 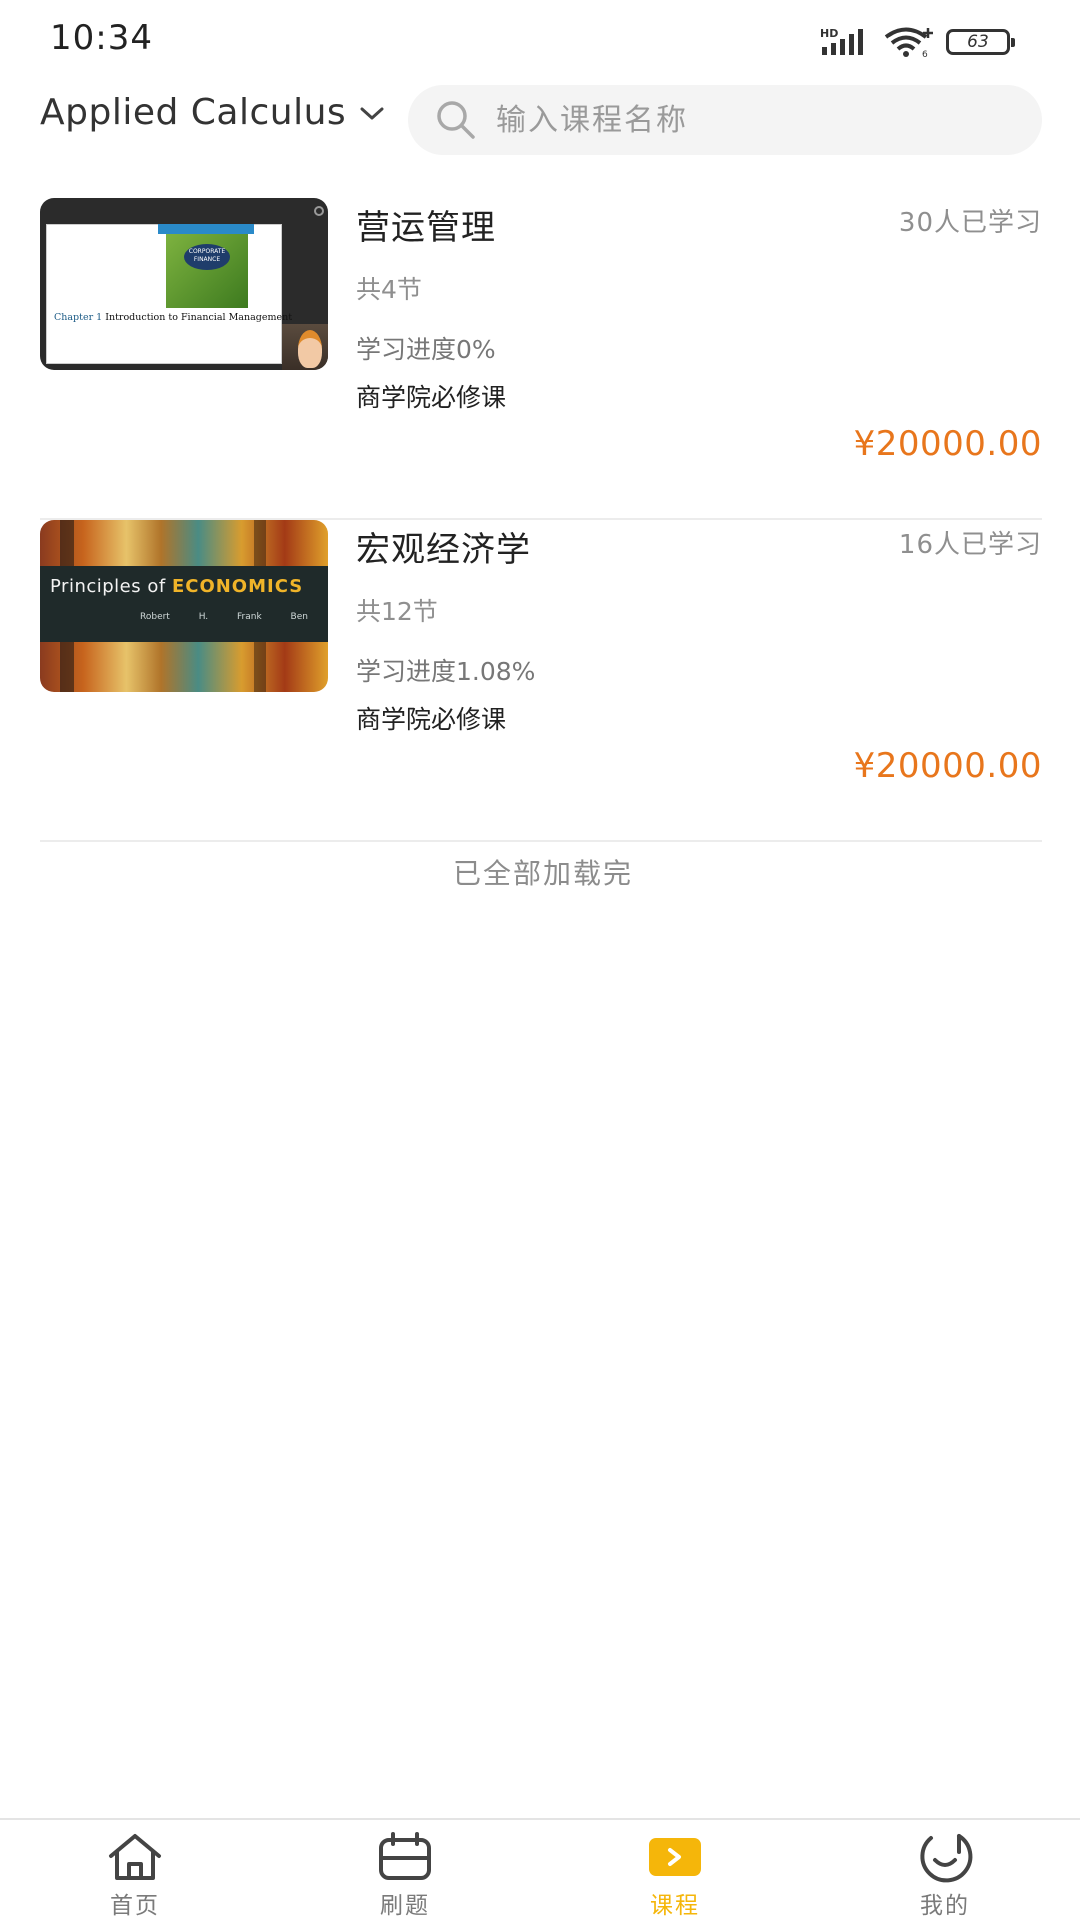 What do you see at coordinates (237, 586) in the screenshot?
I see `cover-title-emphasis: ECONOMICS` at bounding box center [237, 586].